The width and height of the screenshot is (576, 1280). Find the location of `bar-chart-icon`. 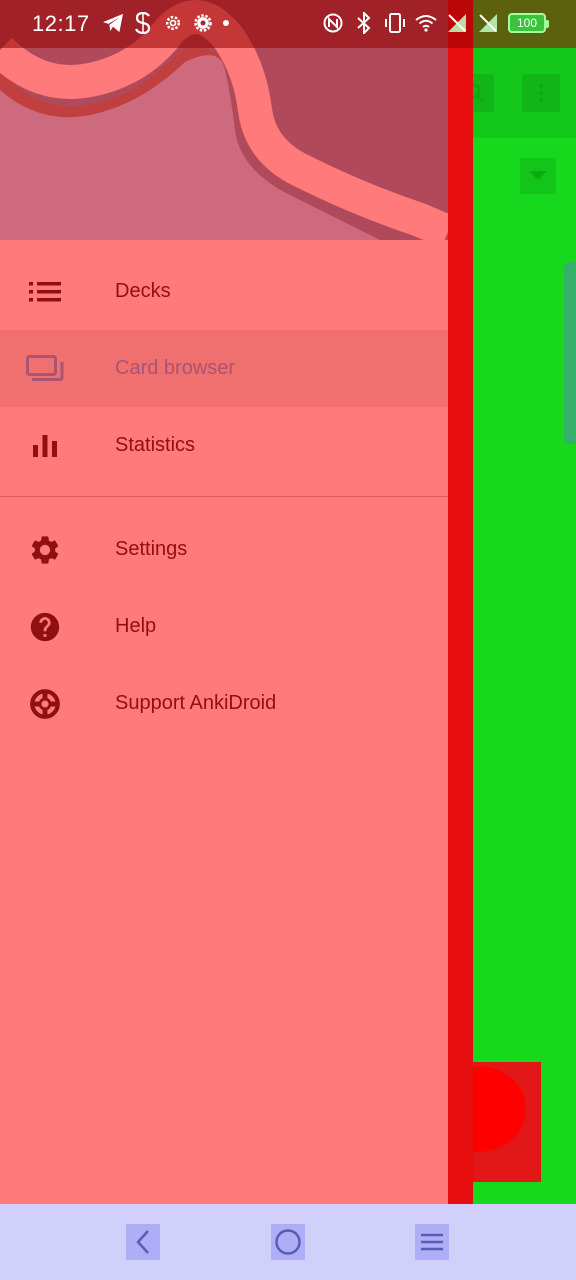

bar-chart-icon is located at coordinates (45, 446).